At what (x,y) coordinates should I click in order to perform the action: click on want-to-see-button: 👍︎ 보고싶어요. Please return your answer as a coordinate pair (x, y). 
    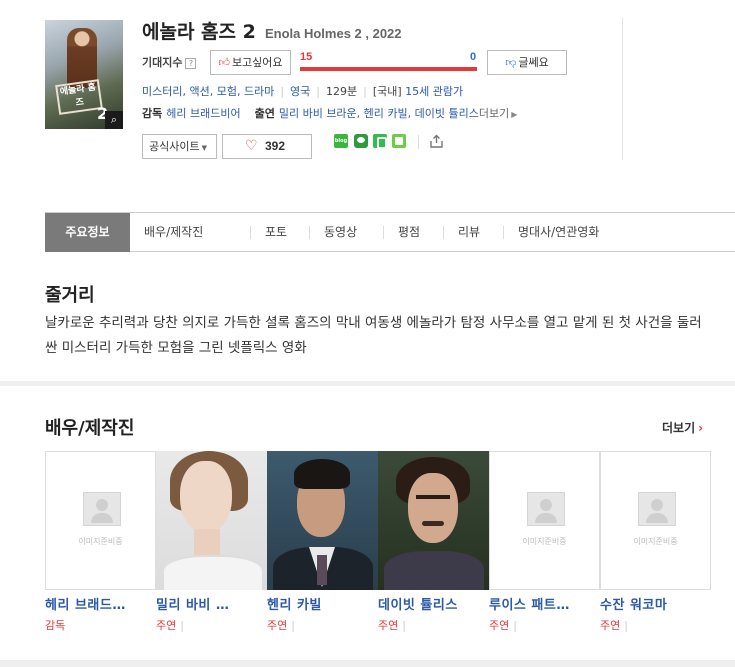
    Looking at the image, I should click on (250, 62).